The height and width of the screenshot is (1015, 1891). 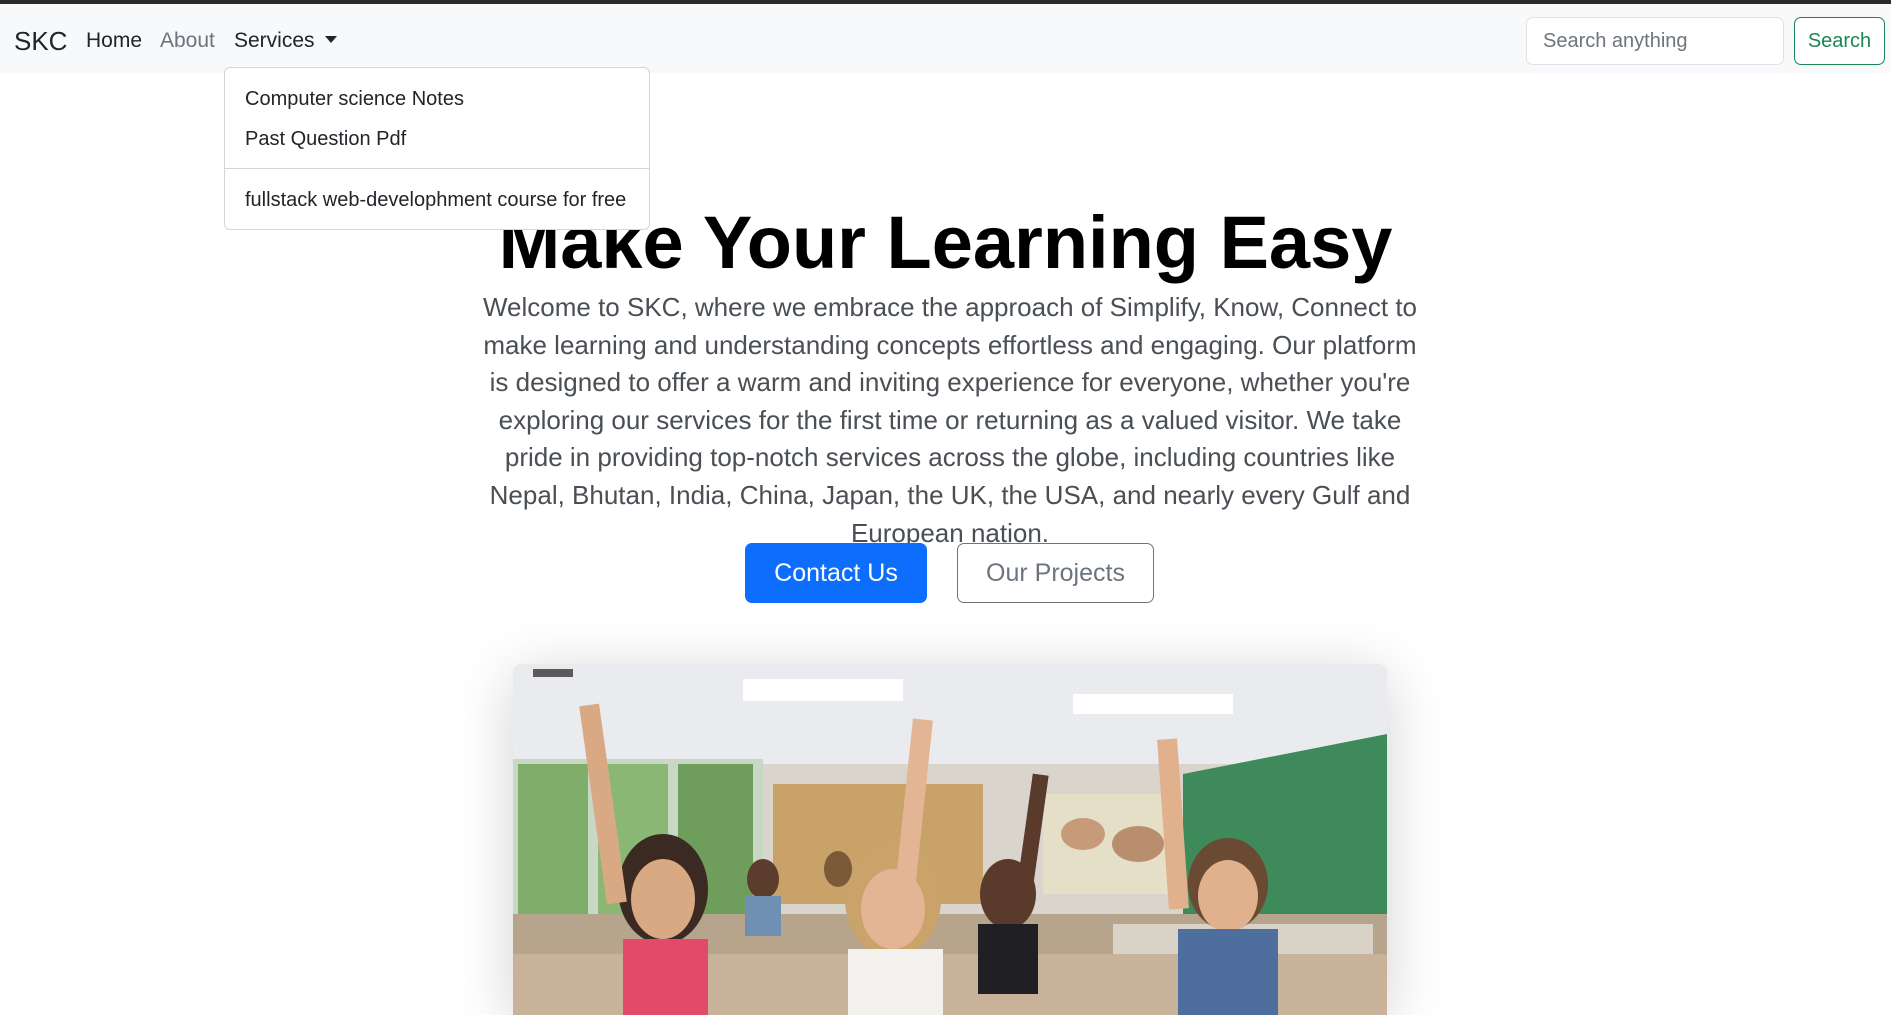 What do you see at coordinates (114, 41) in the screenshot?
I see `nav-link-home: Home` at bounding box center [114, 41].